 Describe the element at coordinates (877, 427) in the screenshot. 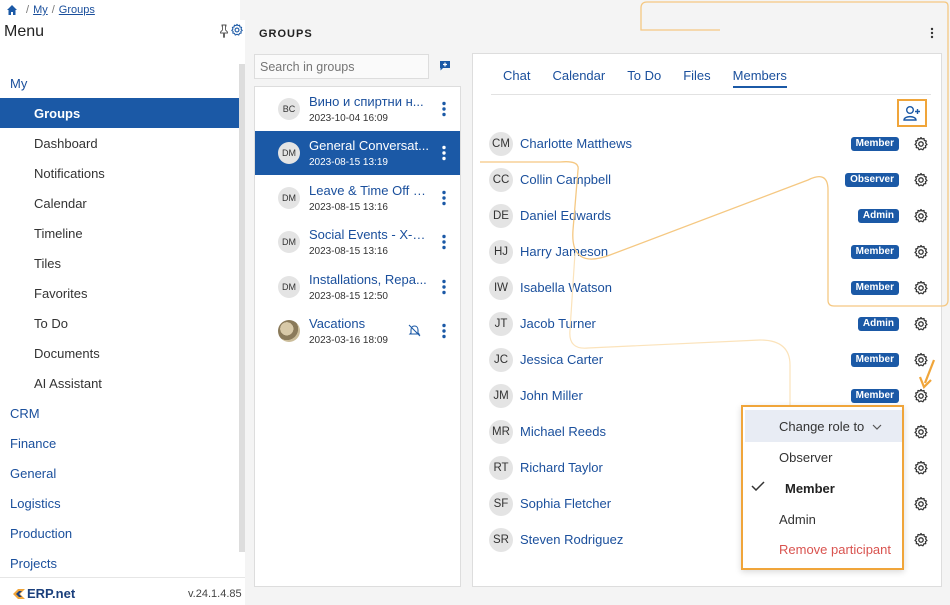

I see `chevron-down-icon` at that location.